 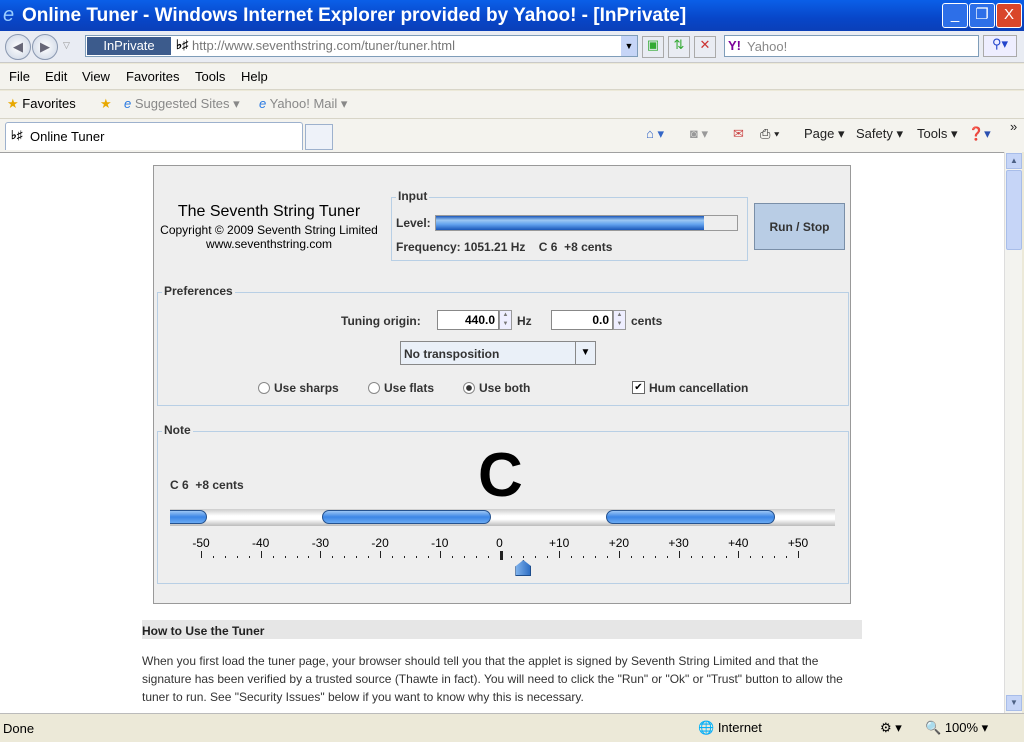 I want to click on scale-label: +40, so click(x=738, y=543).